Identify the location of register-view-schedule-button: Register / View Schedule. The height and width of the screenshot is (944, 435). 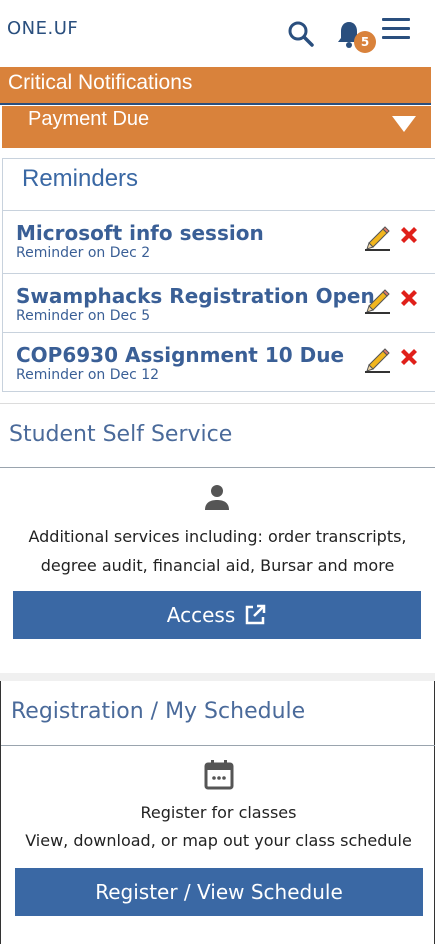
(219, 892).